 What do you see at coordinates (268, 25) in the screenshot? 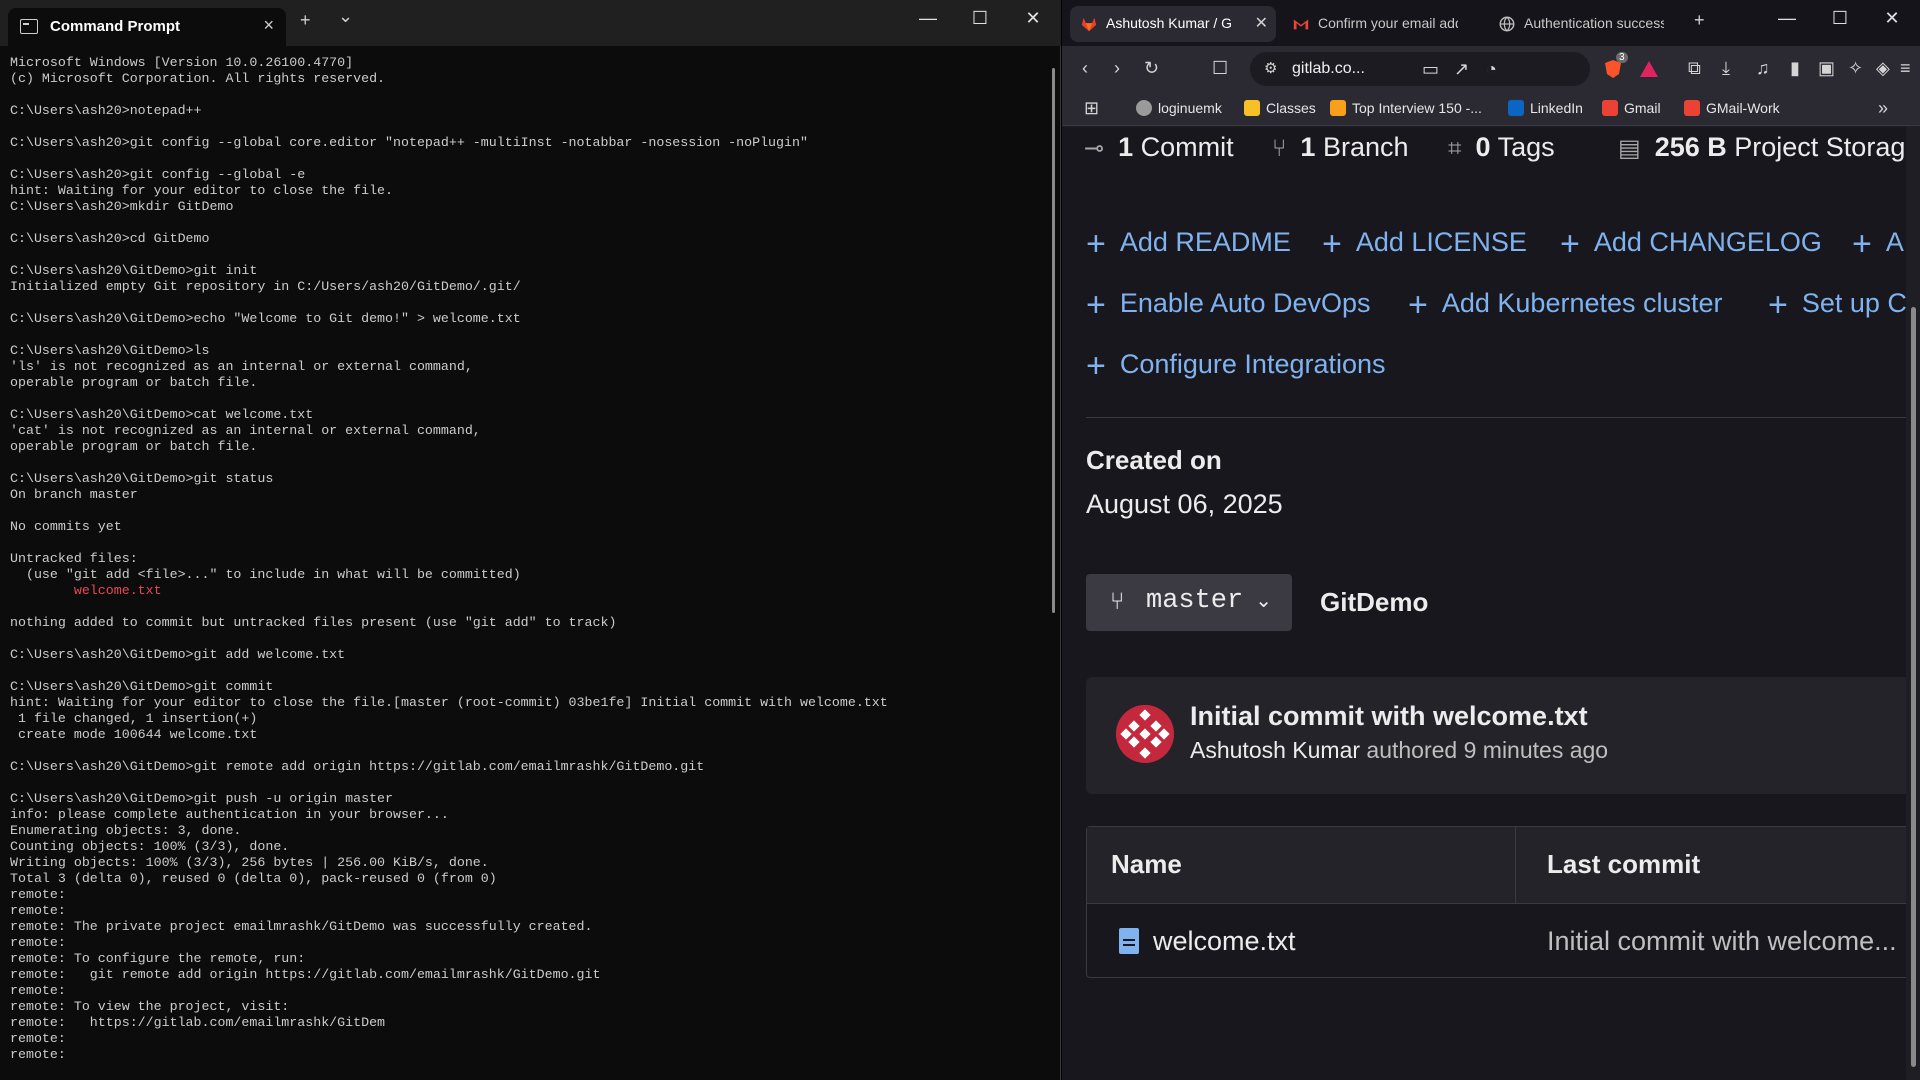
I see `close-tab-icon: ×` at bounding box center [268, 25].